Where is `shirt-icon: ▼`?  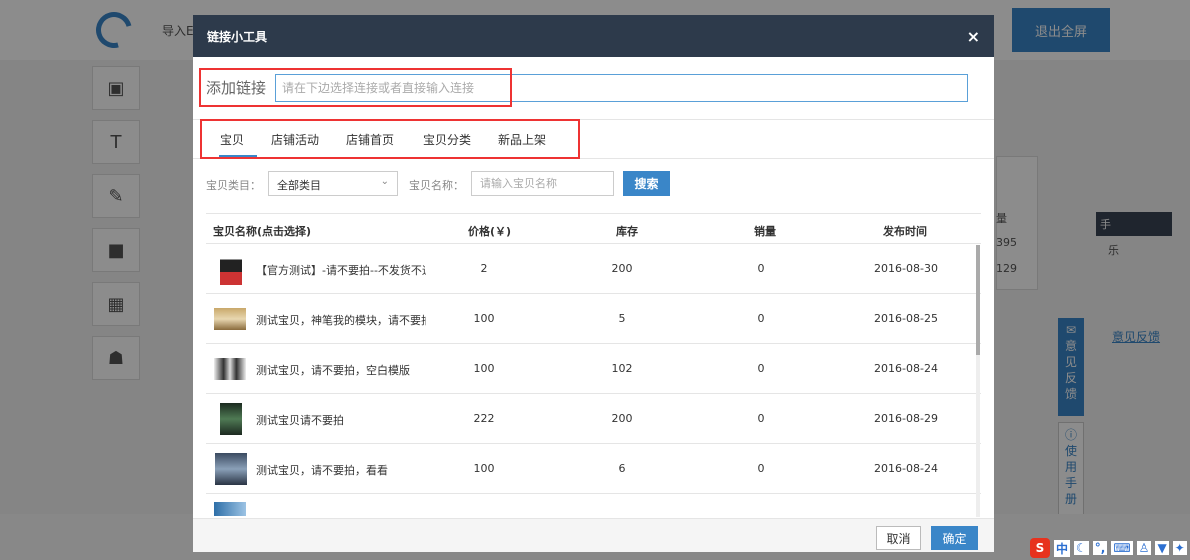 shirt-icon: ▼ is located at coordinates (1162, 548).